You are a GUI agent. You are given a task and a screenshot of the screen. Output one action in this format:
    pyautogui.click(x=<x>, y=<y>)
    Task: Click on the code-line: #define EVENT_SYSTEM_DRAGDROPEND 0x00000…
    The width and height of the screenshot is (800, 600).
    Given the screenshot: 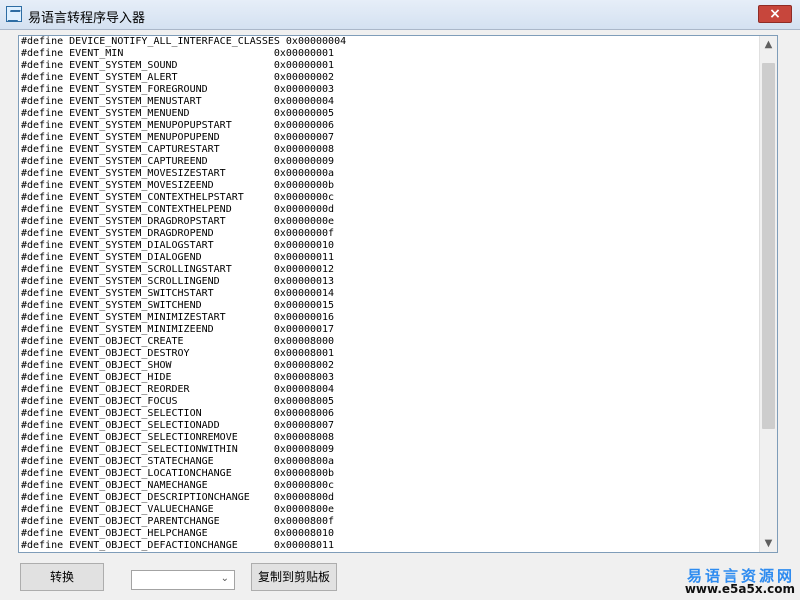 What is the action you would take?
    pyautogui.click(x=388, y=234)
    